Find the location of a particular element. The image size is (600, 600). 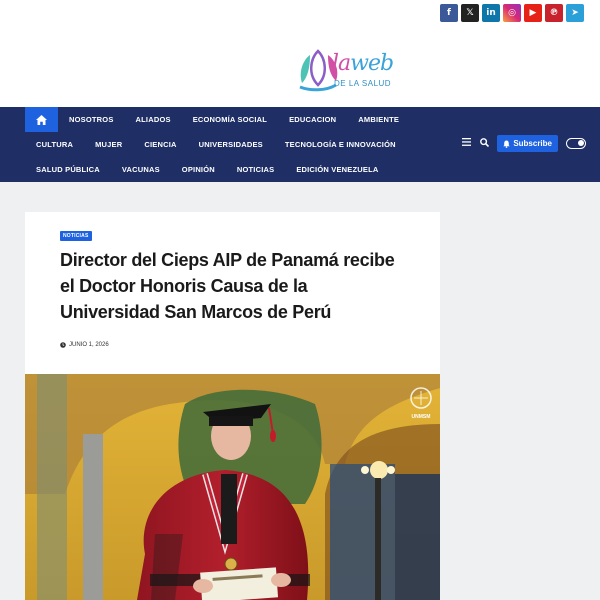

home-button is located at coordinates (41, 119).